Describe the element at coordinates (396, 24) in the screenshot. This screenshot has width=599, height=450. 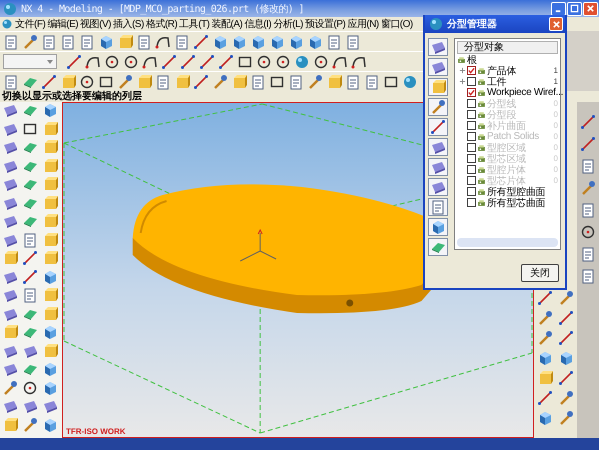
I see `menu-item: 窗口(O)` at that location.